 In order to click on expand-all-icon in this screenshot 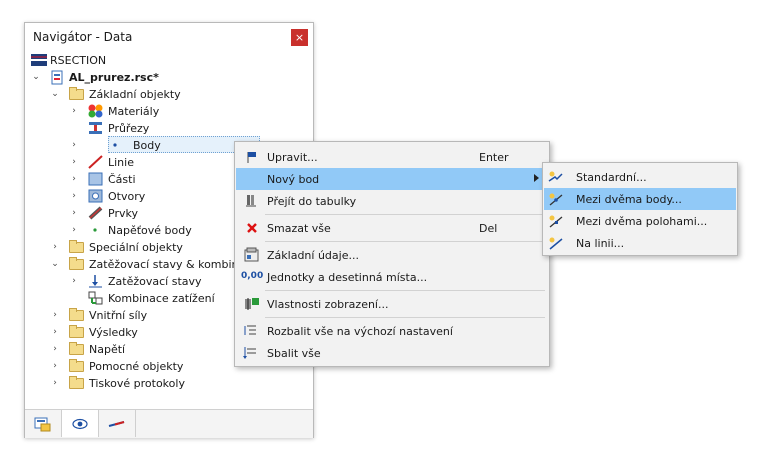, I will do `click(251, 331)`.